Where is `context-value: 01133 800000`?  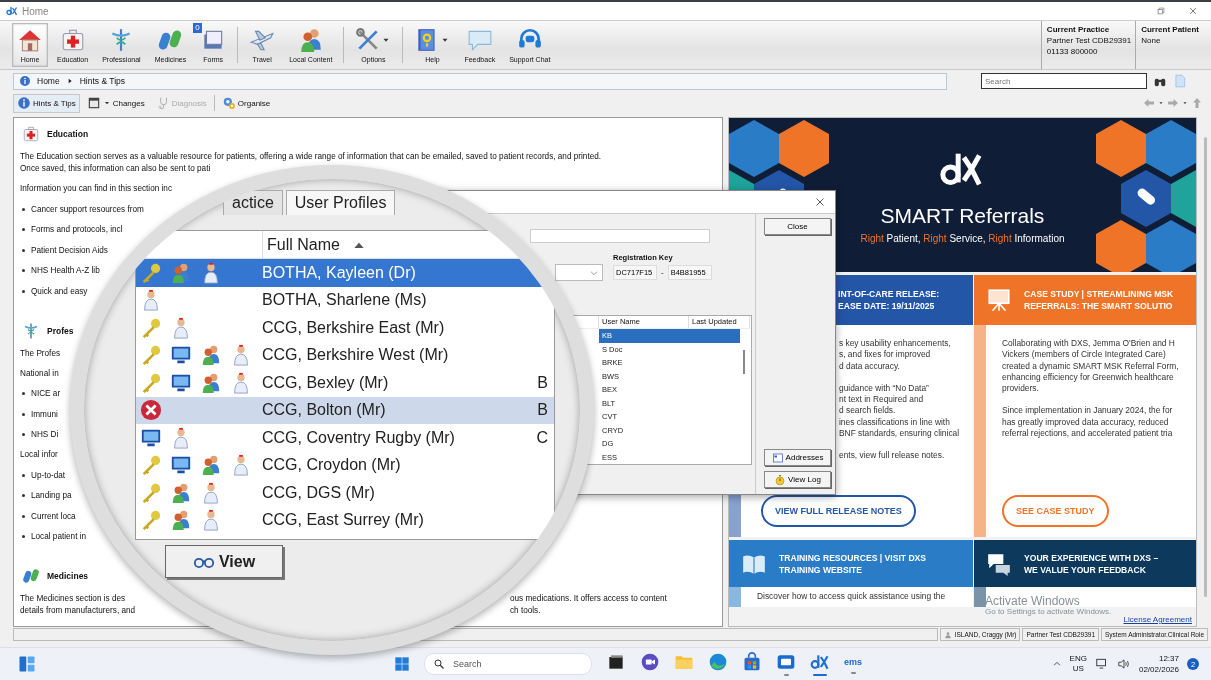
context-value: 01133 800000 is located at coordinates (1072, 51).